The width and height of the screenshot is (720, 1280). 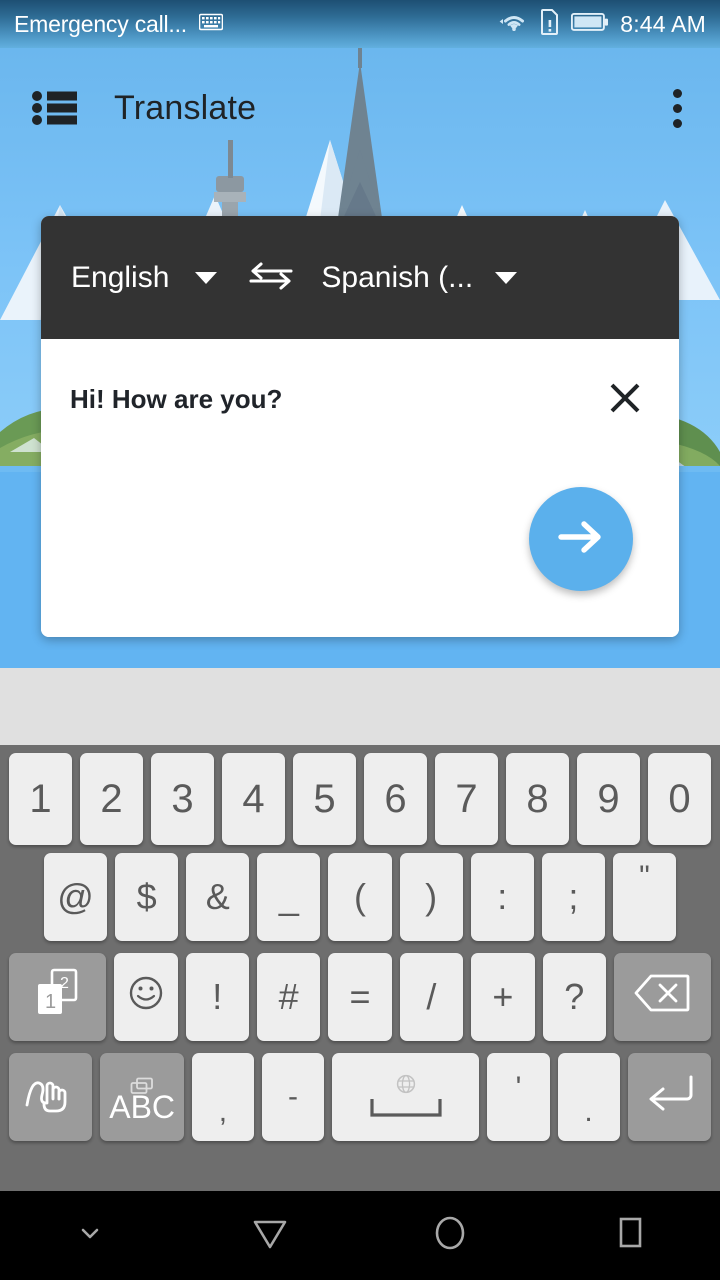 I want to click on source-text-input: Hi! How are you?, so click(x=176, y=399).